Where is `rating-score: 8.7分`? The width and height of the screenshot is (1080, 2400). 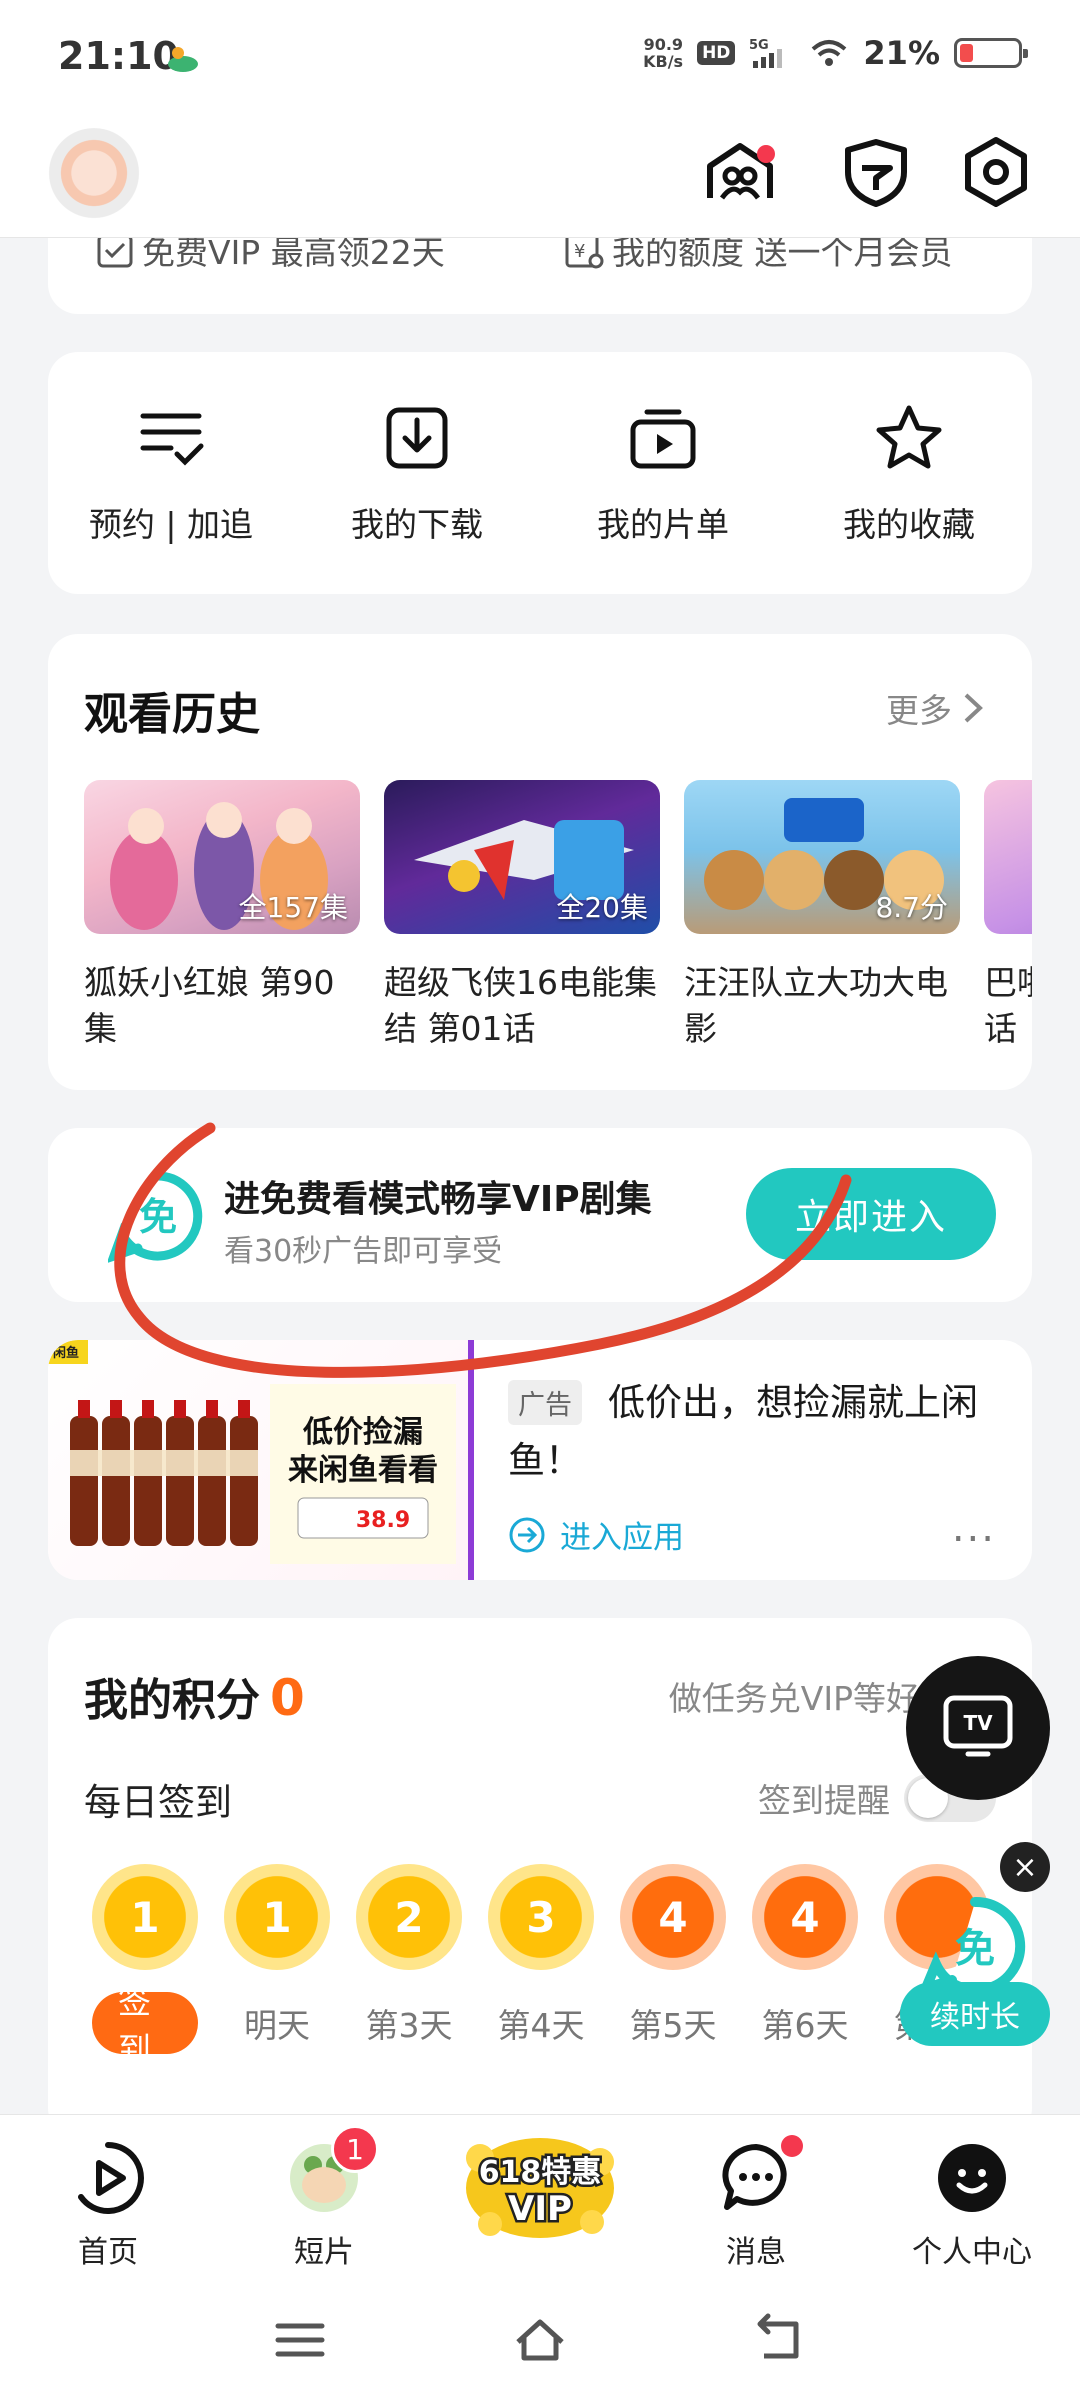 rating-score: 8.7分 is located at coordinates (911, 907).